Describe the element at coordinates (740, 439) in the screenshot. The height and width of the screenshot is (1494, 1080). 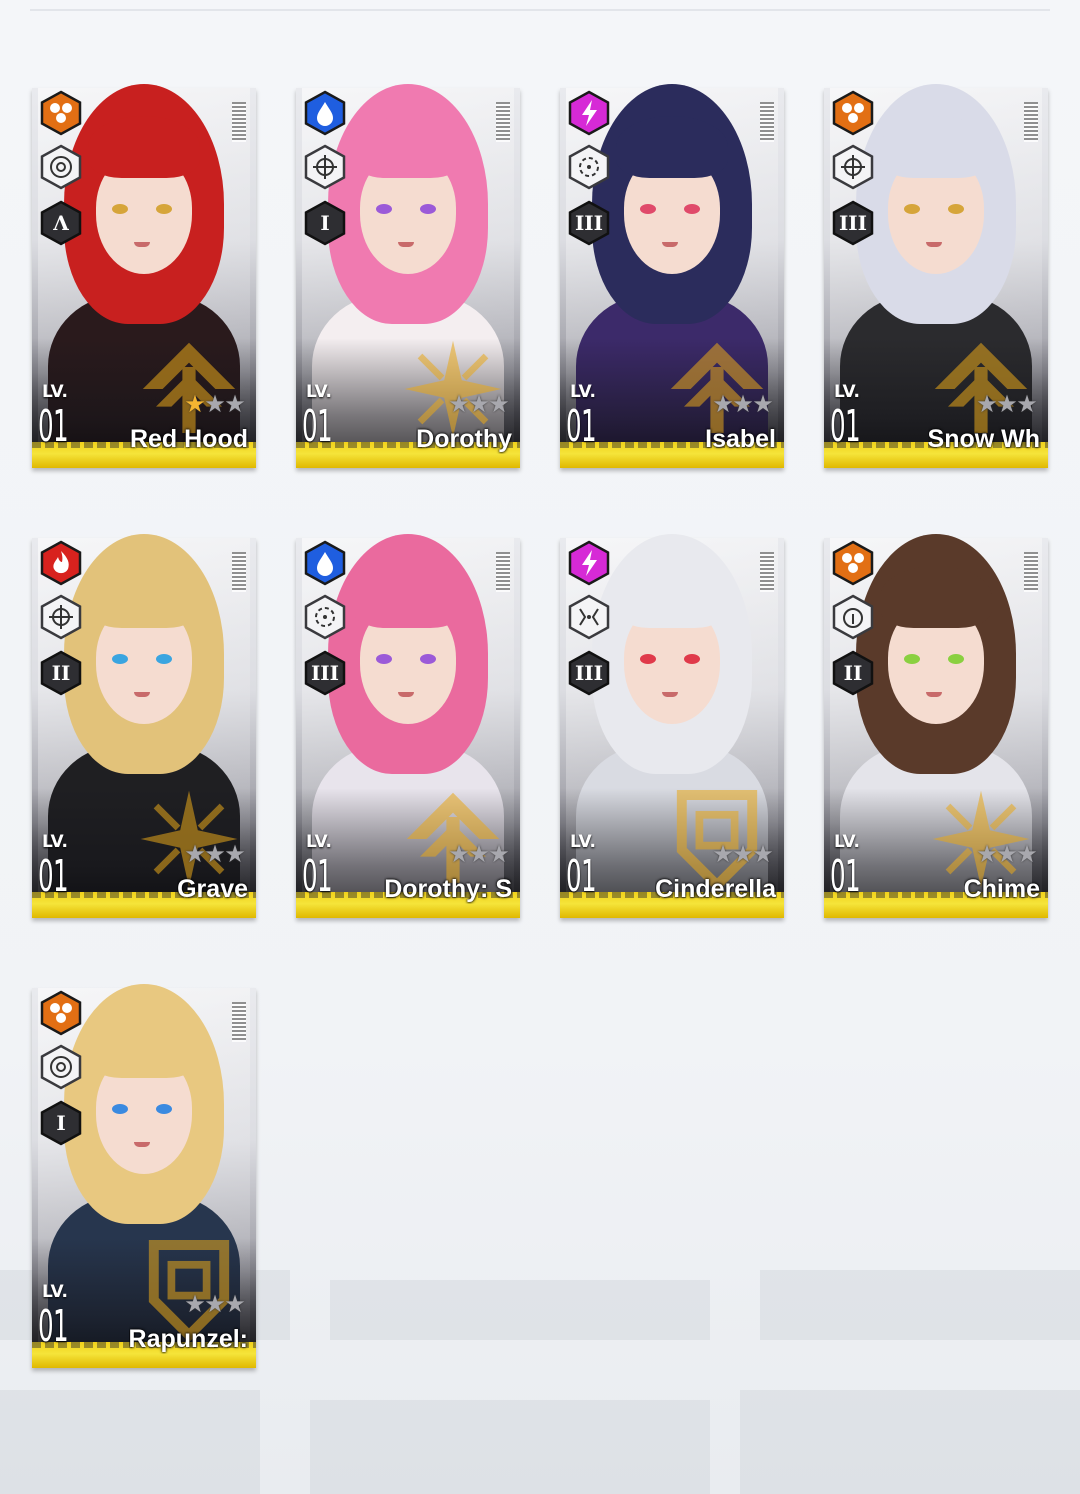
I see `character-name: Isabel` at that location.